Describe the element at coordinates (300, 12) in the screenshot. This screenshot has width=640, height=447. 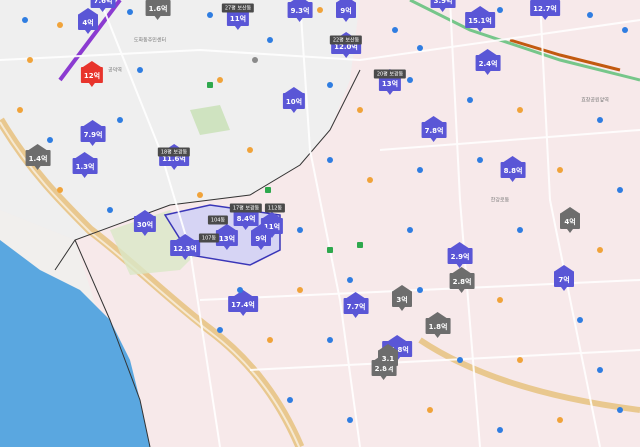
I see `price-marker: 9.3억` at that location.